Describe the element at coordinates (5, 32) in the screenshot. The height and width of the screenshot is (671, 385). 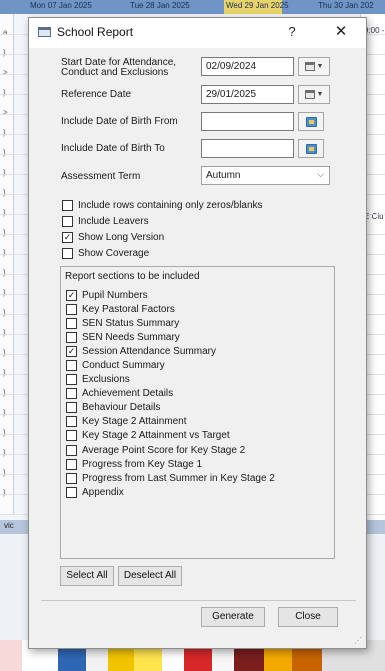
I see `background-row-marker: a` at that location.